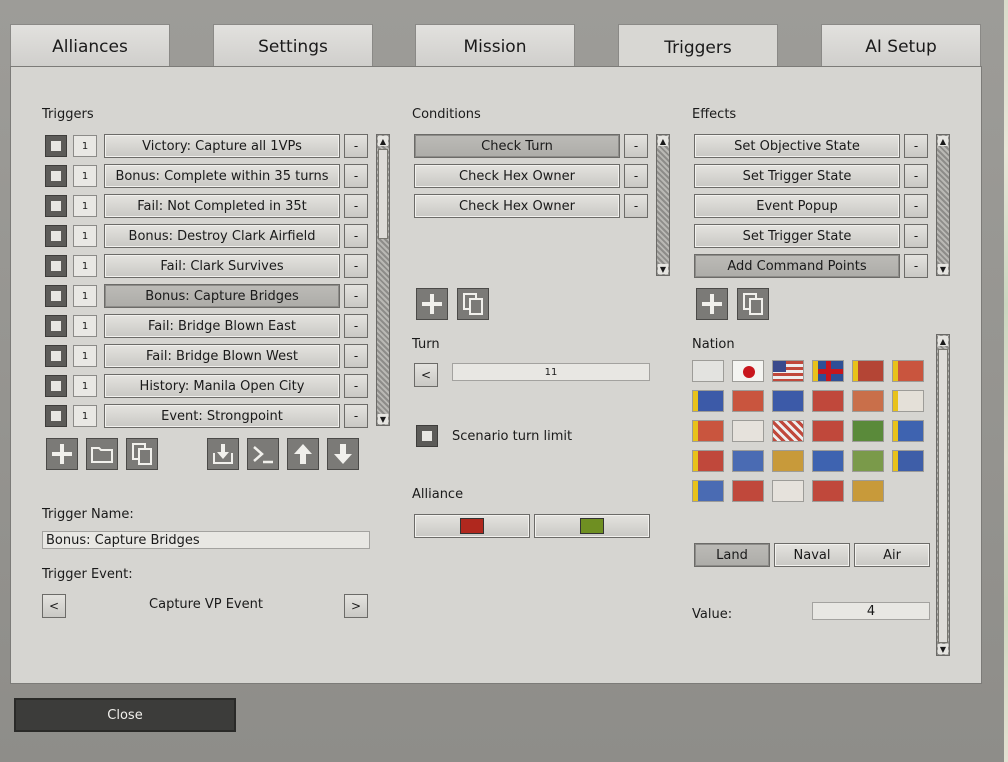 This screenshot has width=1008, height=762. What do you see at coordinates (222, 386) in the screenshot?
I see `trigger-item: History: Manila Open City` at bounding box center [222, 386].